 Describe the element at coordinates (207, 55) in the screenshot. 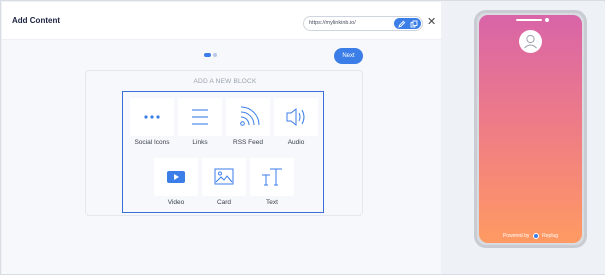

I see `step-dot-active` at that location.